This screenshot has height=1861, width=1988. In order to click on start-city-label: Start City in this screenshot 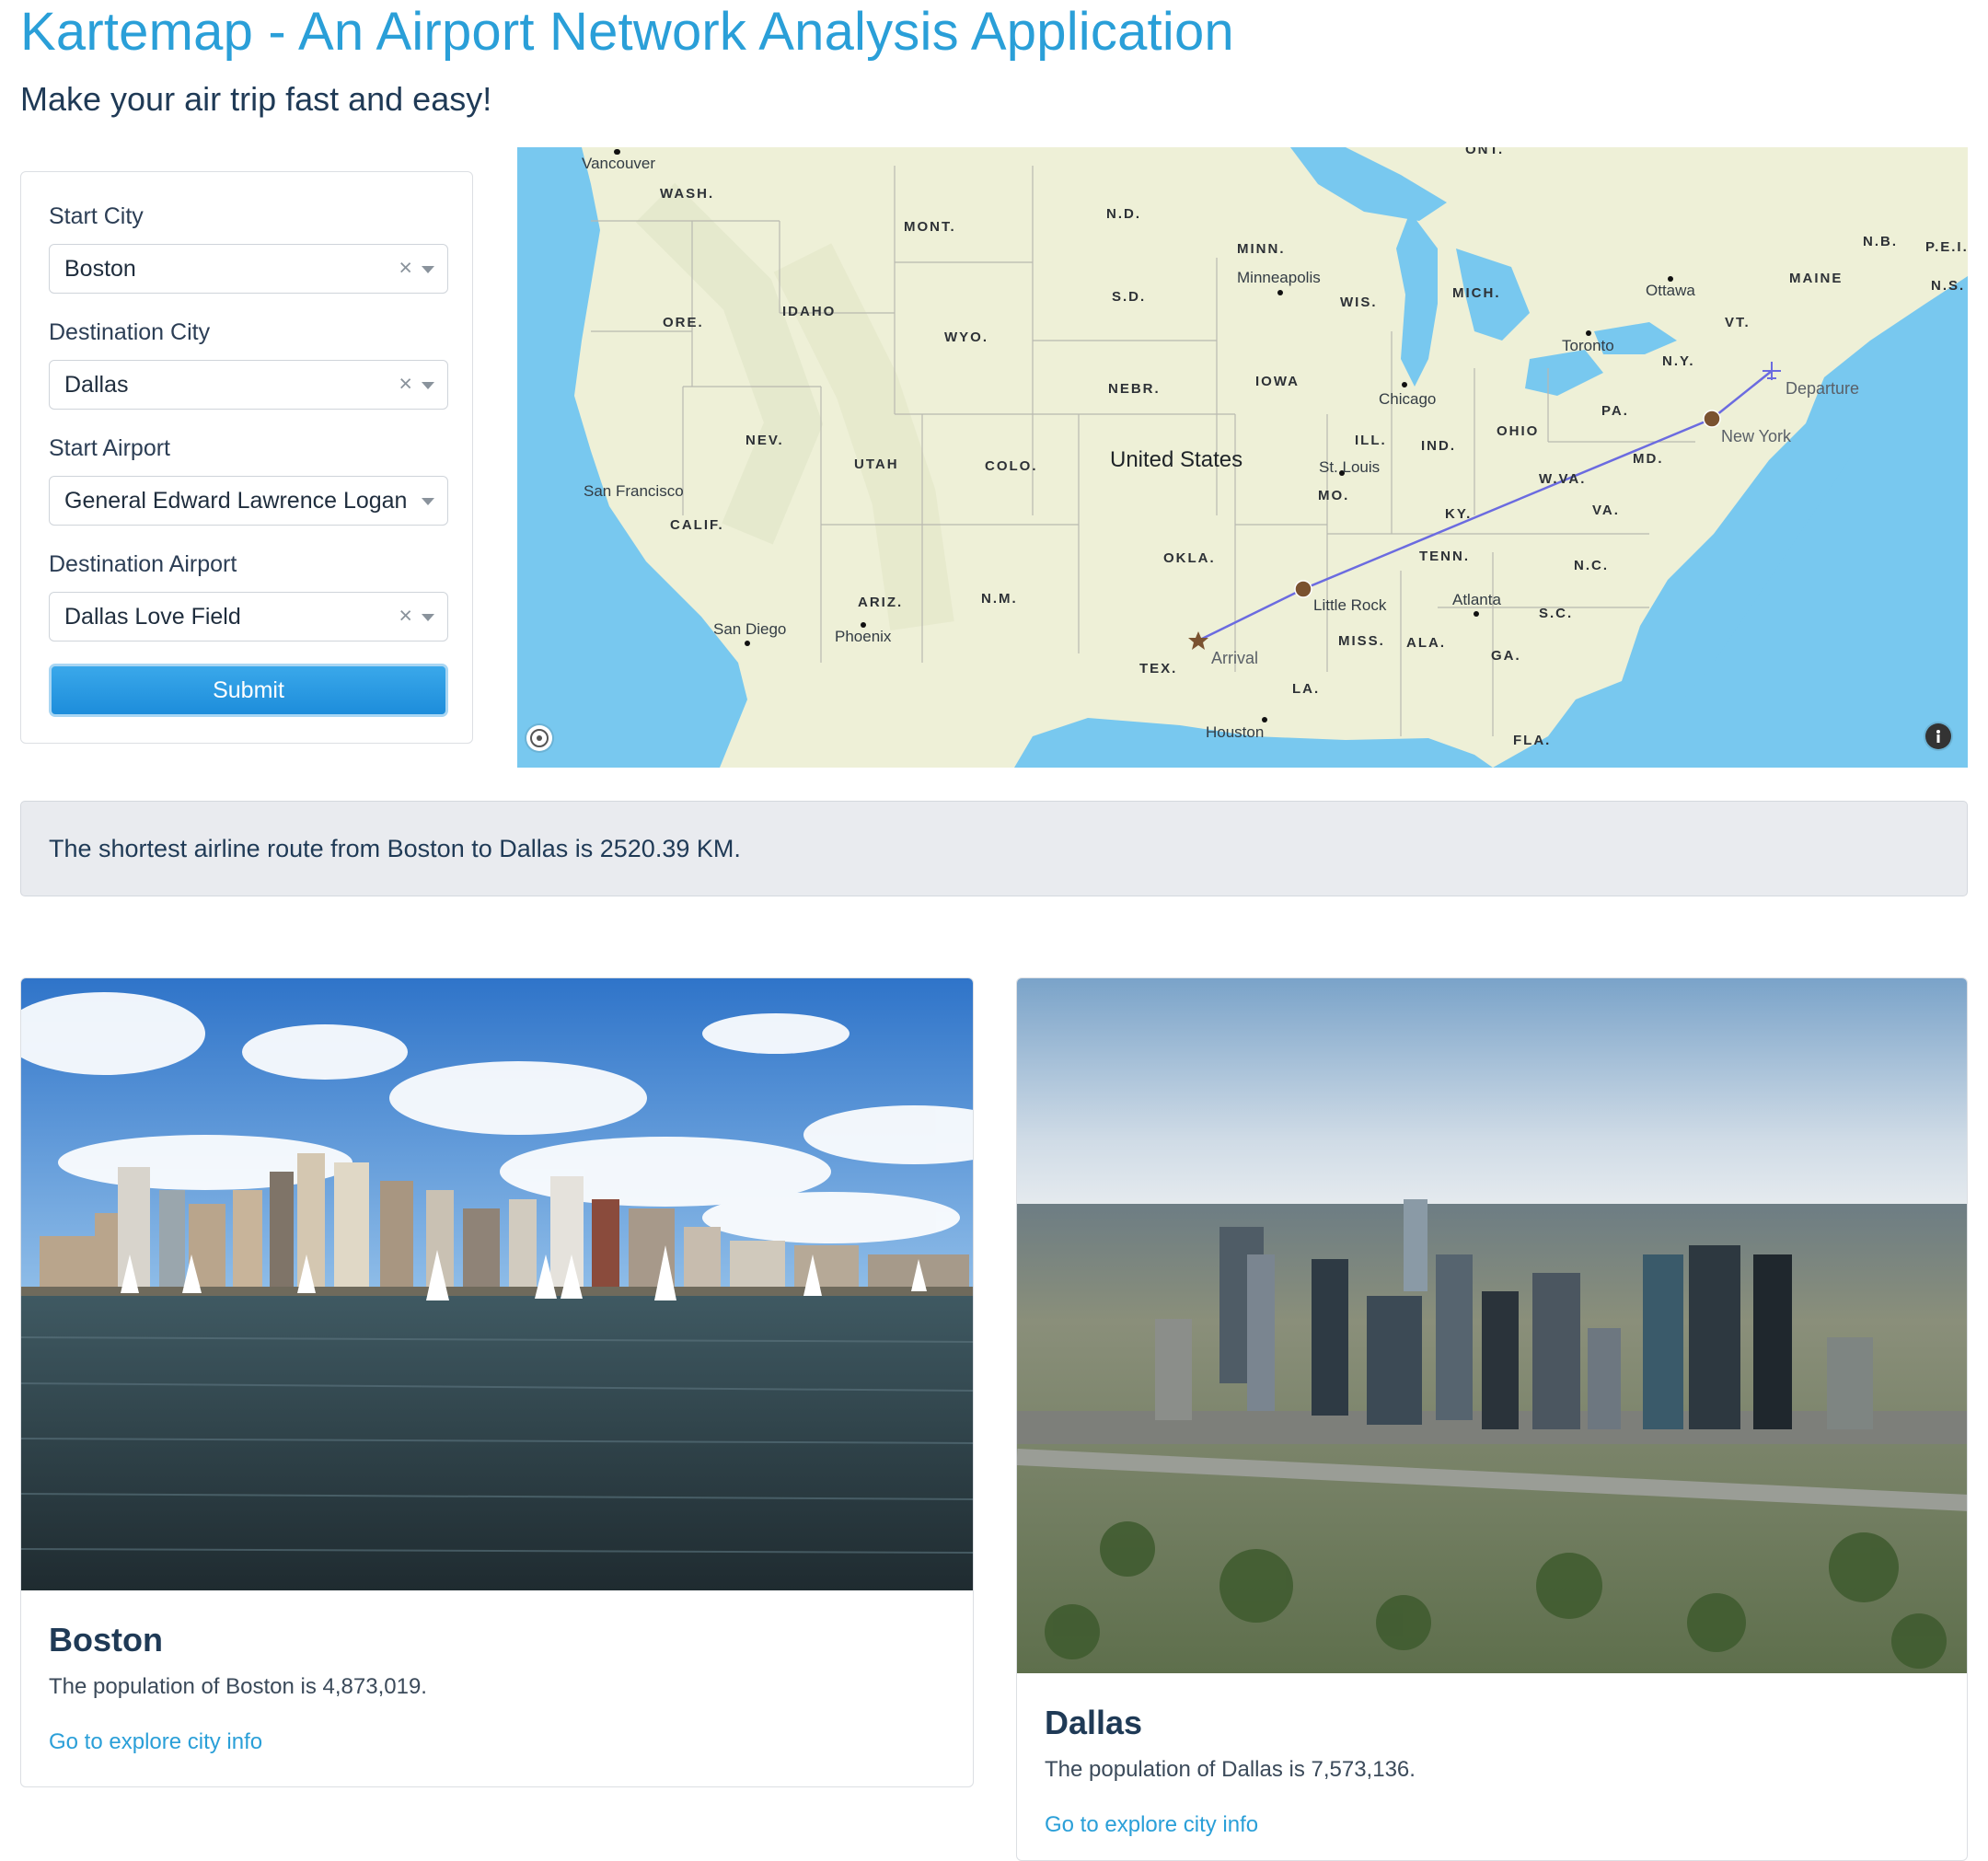, I will do `click(96, 216)`.